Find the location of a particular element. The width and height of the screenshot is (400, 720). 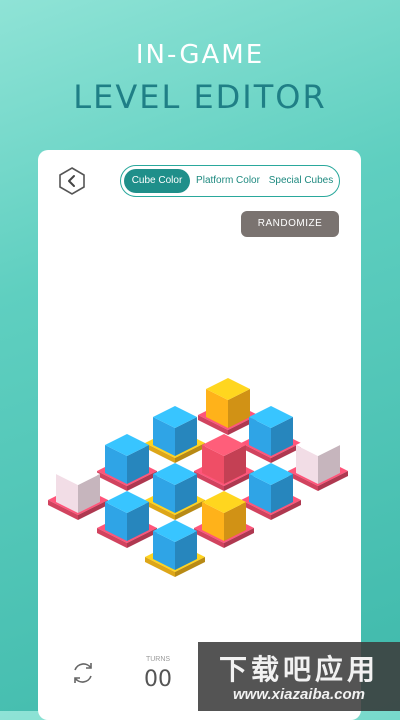

turns-counter: 00 is located at coordinates (158, 679).